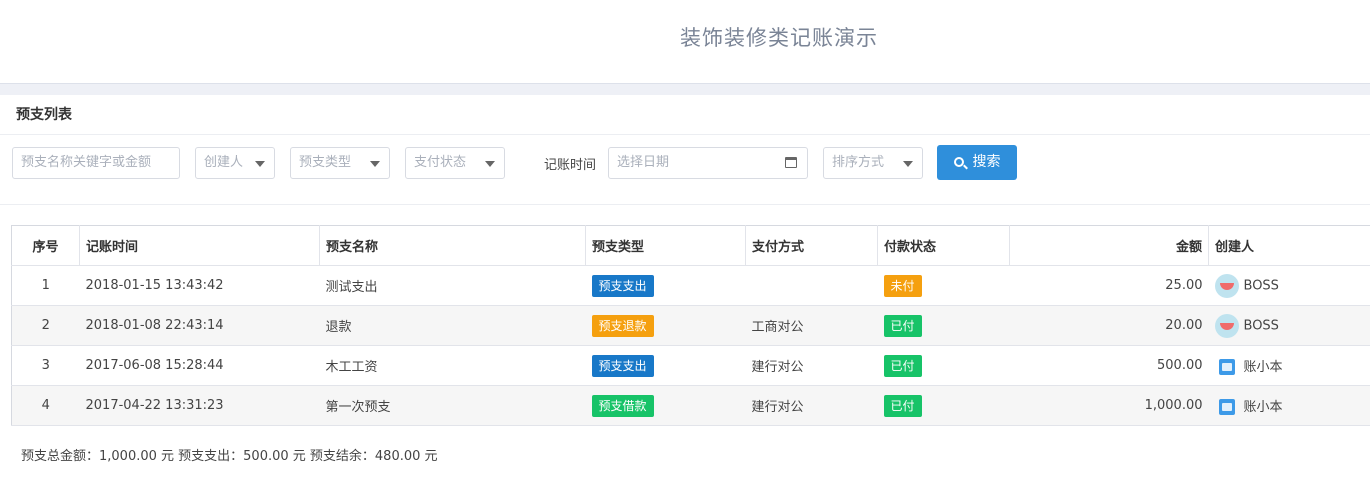 Image resolution: width=1370 pixels, height=488 pixels. I want to click on cell-type: 预支退款, so click(665, 325).